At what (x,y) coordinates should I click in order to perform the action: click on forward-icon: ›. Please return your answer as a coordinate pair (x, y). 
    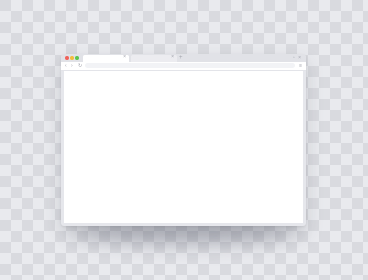
    Looking at the image, I should click on (72, 66).